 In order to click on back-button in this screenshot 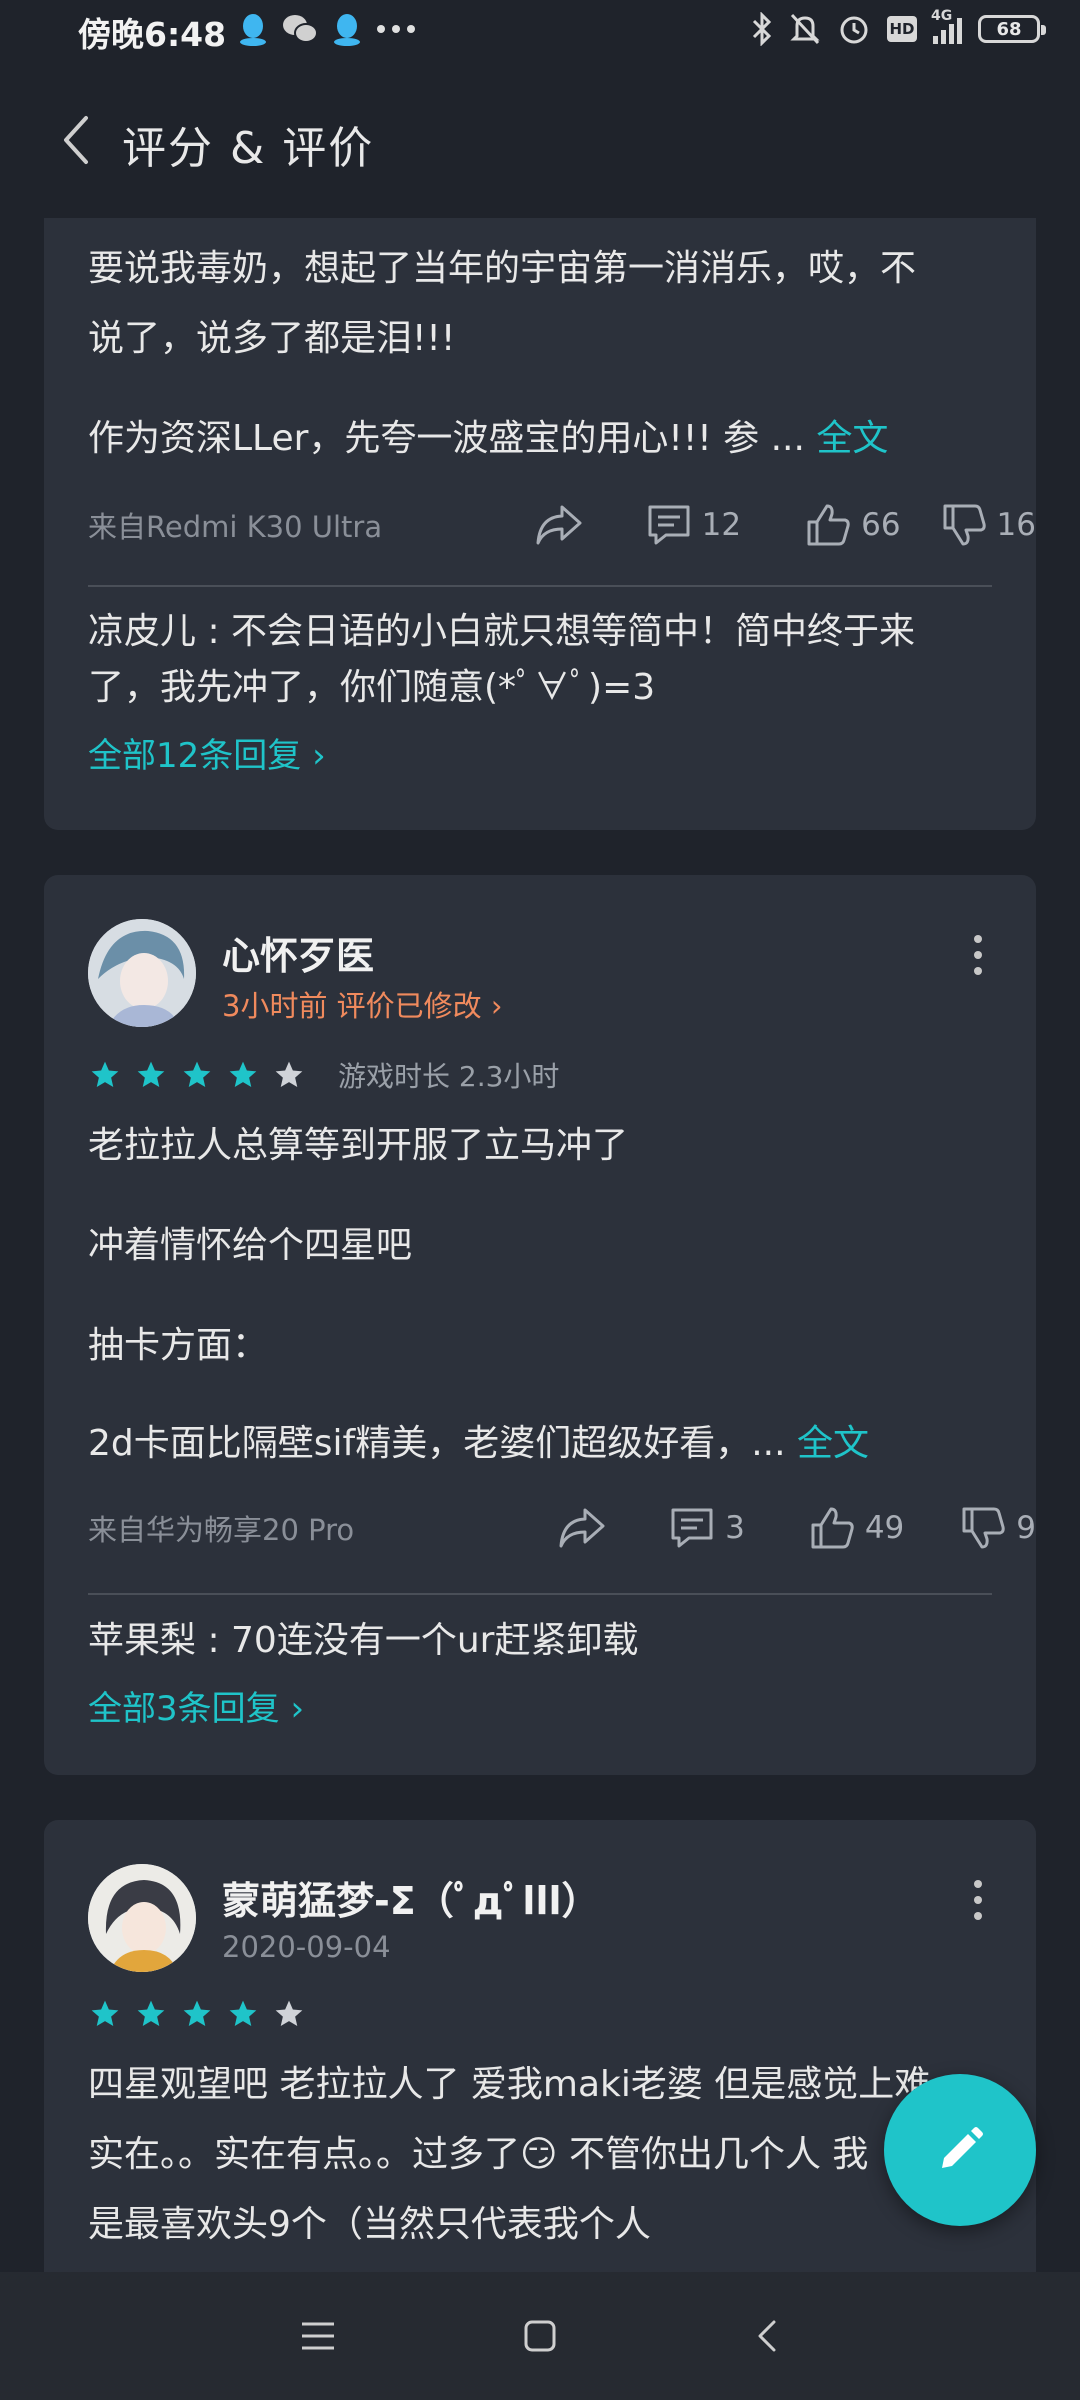, I will do `click(86, 140)`.